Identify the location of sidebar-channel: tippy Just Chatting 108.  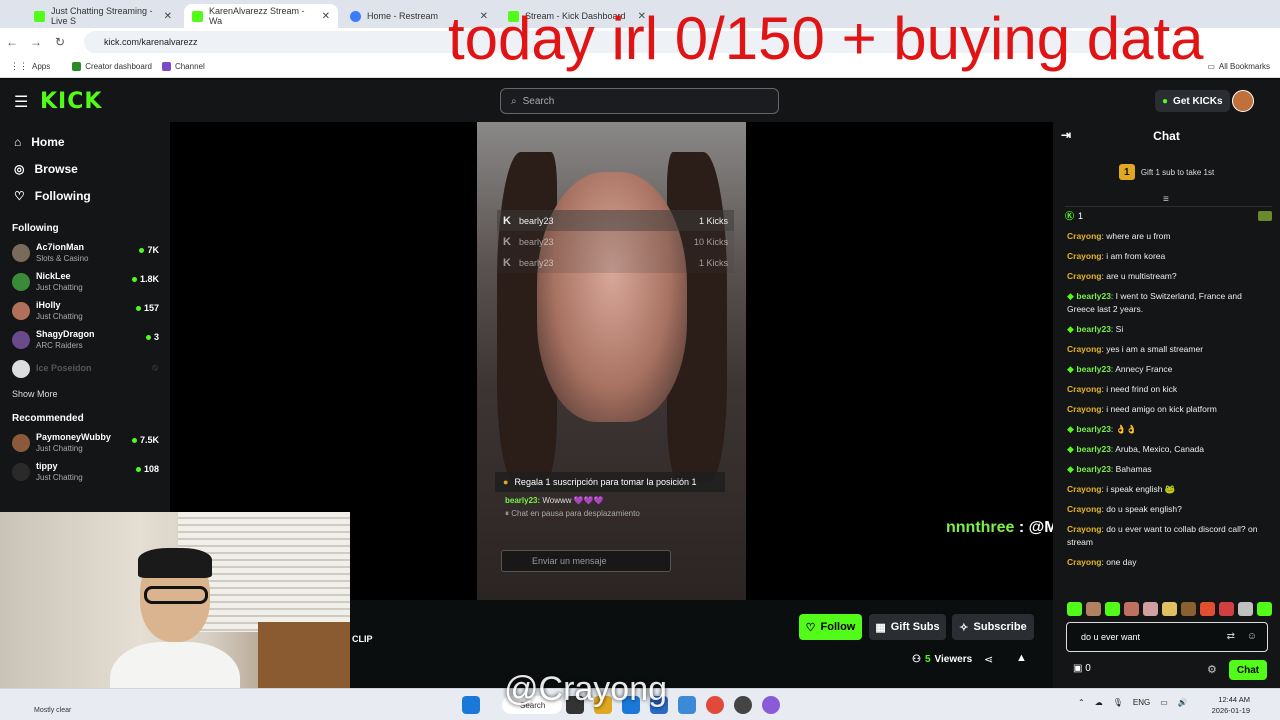
(85, 471).